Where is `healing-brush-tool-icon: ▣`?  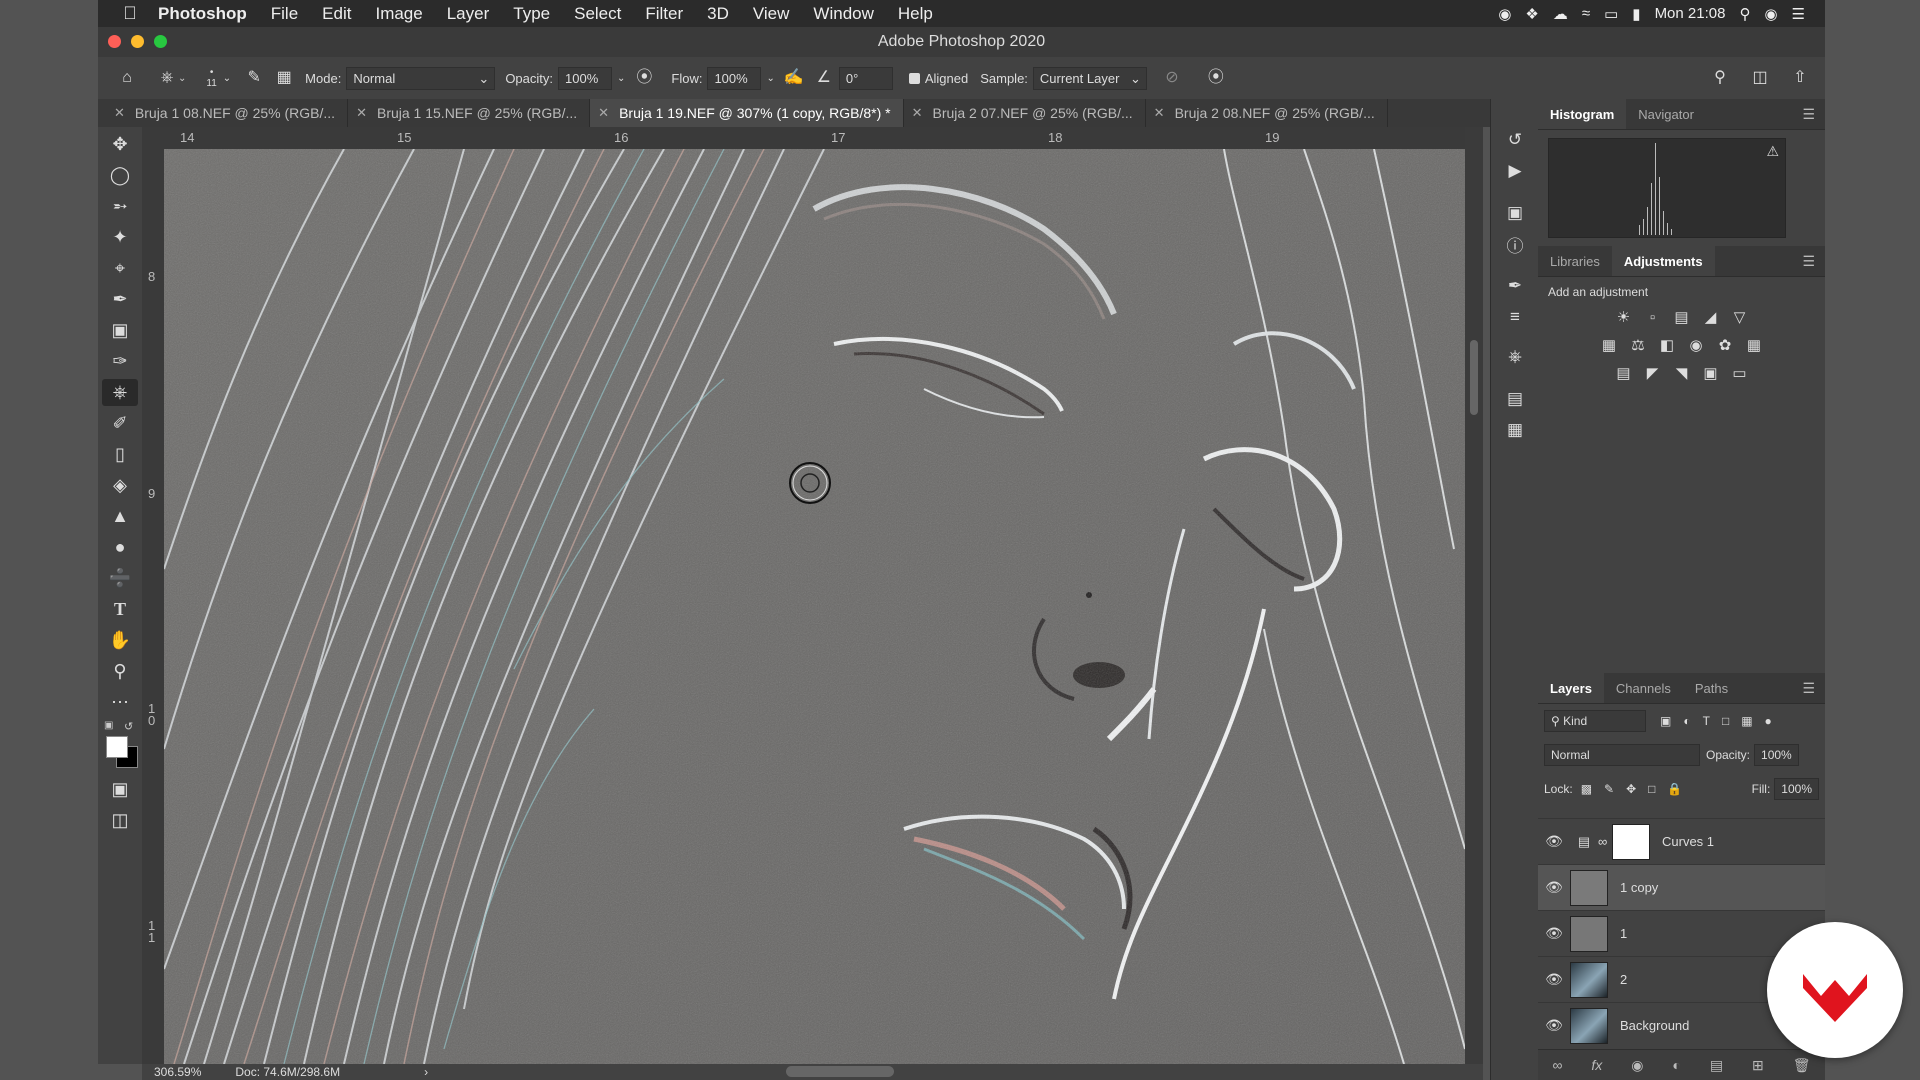 healing-brush-tool-icon: ▣ is located at coordinates (120, 330).